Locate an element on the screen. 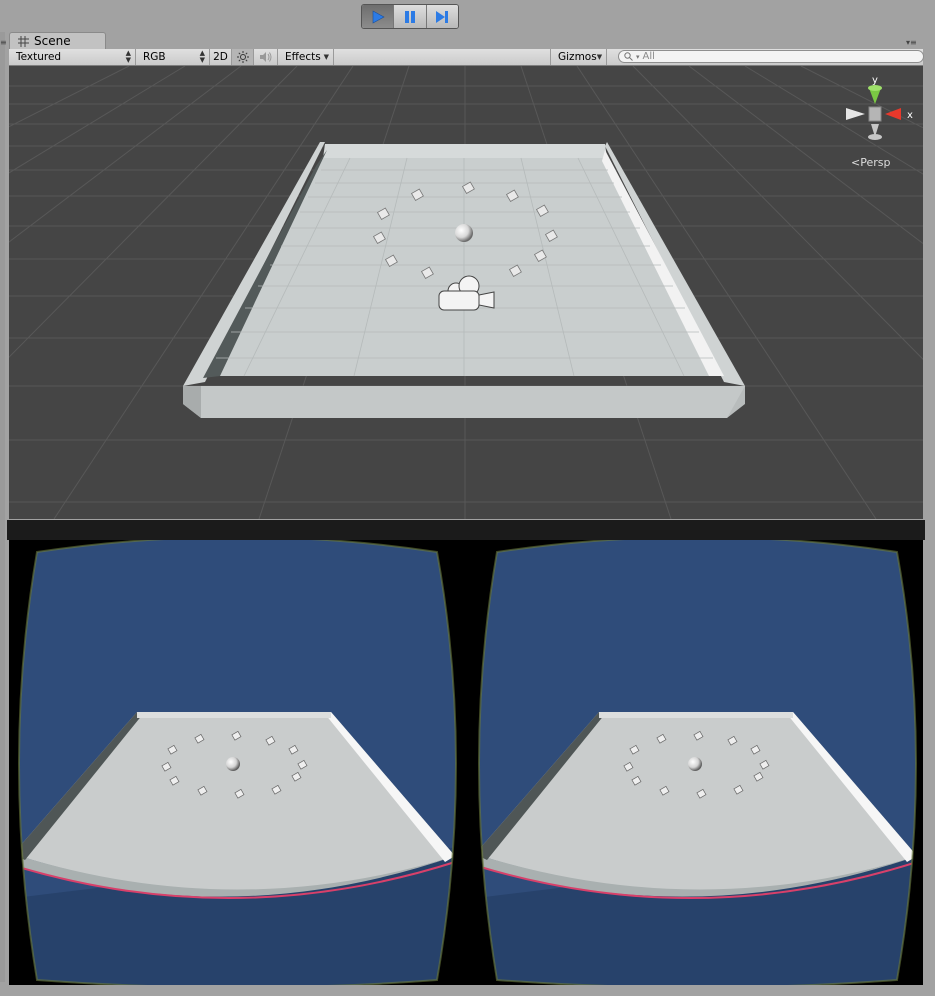 This screenshot has width=935, height=996. view-divider is located at coordinates (466, 530).